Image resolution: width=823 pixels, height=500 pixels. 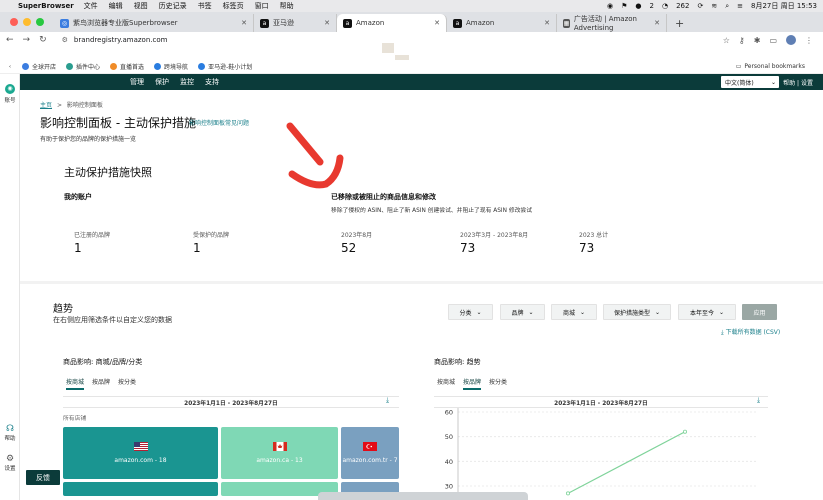 What do you see at coordinates (120, 40) in the screenshot?
I see `url-text: brandregistry.amazon.com` at bounding box center [120, 40].